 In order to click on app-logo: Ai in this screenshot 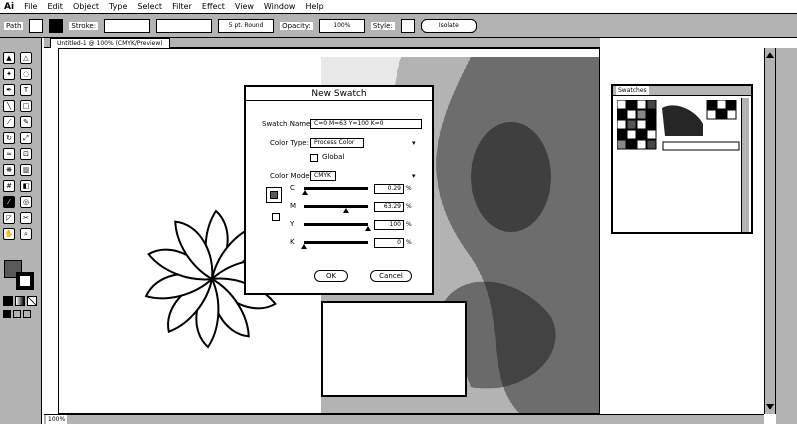, I will do `click(9, 7)`.